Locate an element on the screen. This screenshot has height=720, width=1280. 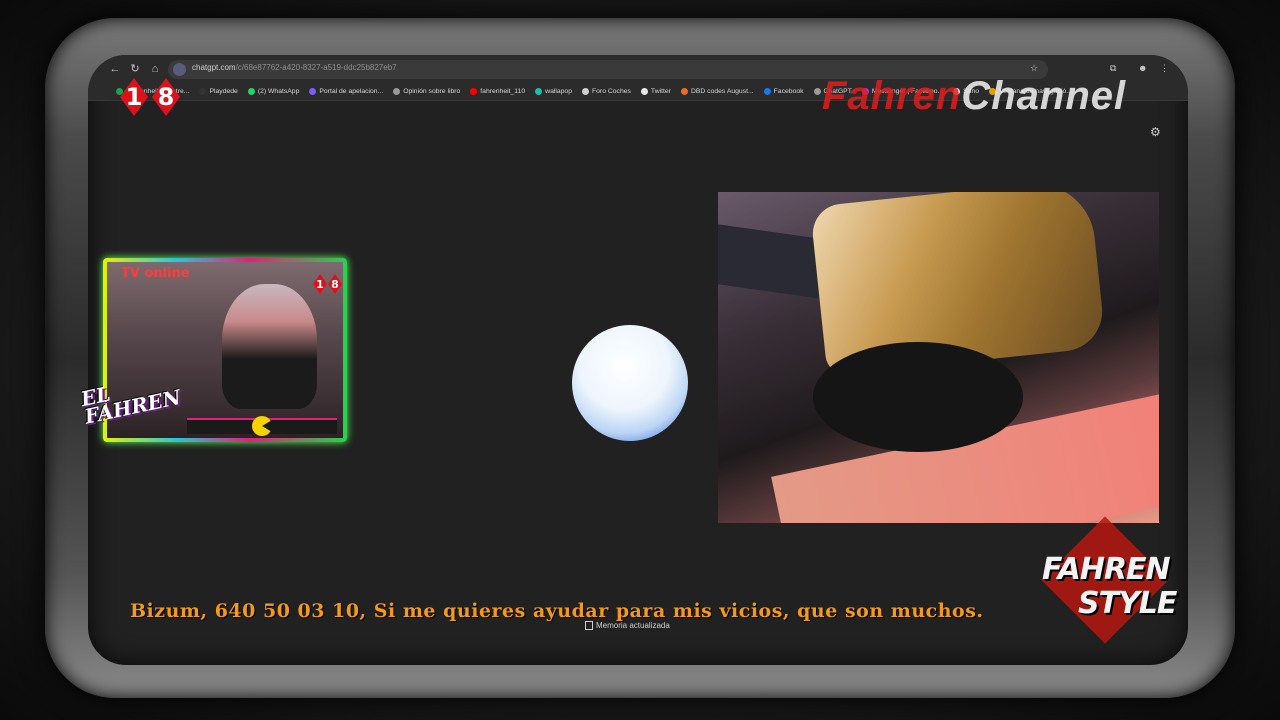
tv-online-label: TV online is located at coordinates (155, 273).